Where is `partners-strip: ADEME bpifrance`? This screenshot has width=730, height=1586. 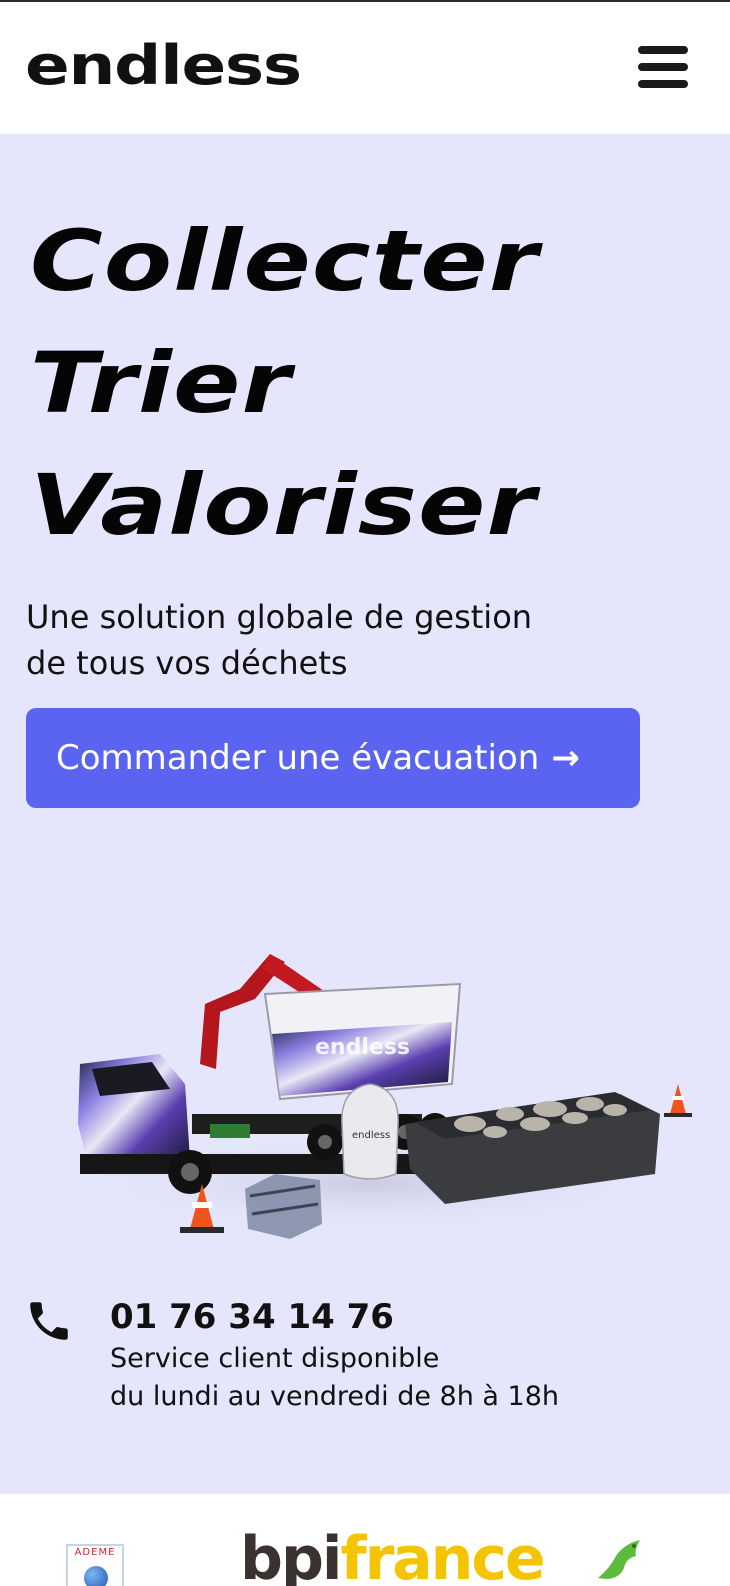
partners-strip: ADEME bpifrance is located at coordinates (365, 1540).